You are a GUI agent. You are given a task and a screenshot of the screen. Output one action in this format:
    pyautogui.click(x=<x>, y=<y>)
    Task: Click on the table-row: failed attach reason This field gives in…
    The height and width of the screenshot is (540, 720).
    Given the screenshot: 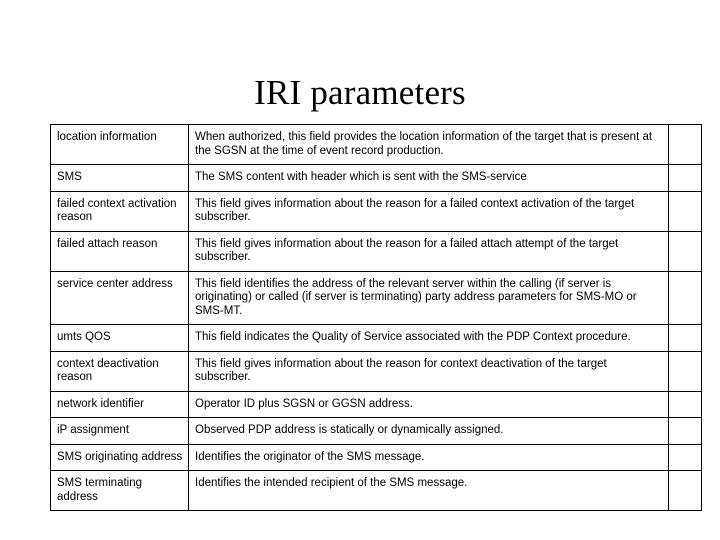 What is the action you would take?
    pyautogui.click(x=376, y=251)
    